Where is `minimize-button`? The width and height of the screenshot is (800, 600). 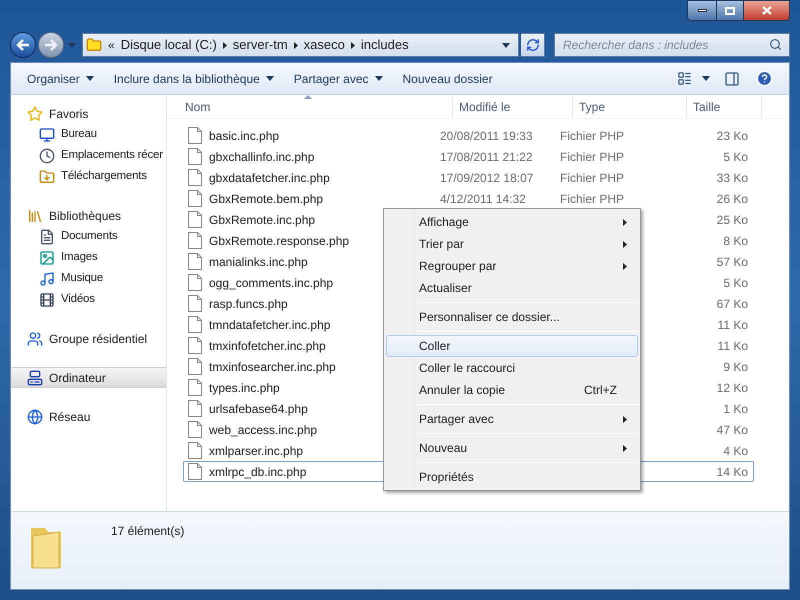 minimize-button is located at coordinates (702, 10).